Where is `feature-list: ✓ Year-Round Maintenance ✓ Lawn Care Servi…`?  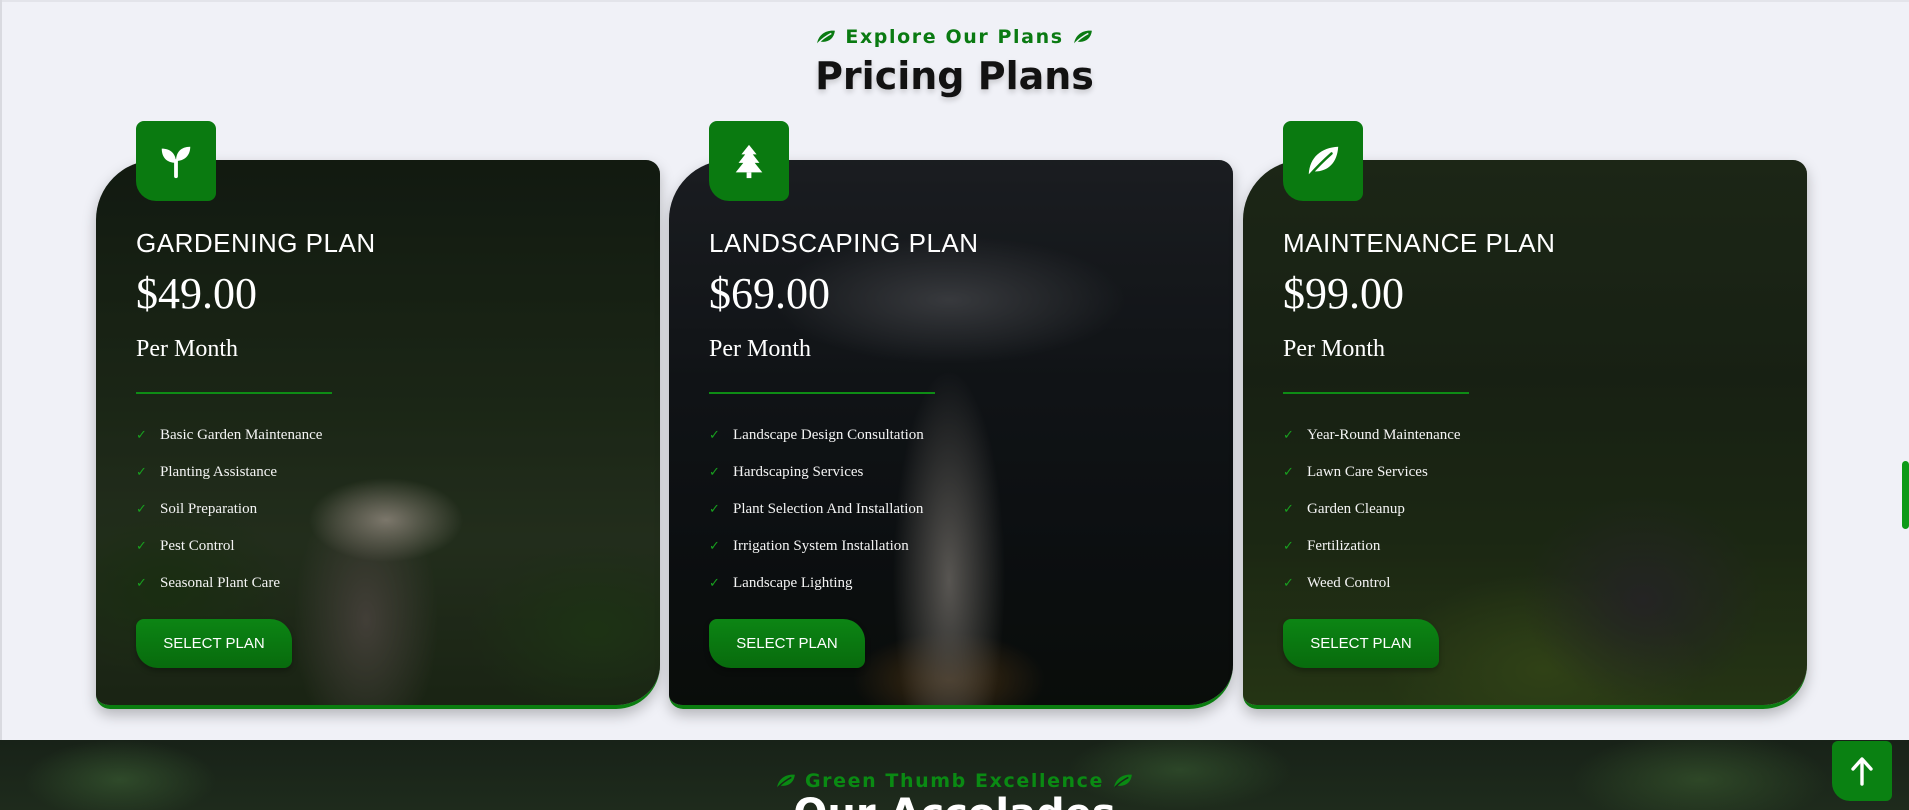
feature-list: ✓ Year-Round Maintenance ✓ Lawn Care Servi… is located at coordinates (1372, 509).